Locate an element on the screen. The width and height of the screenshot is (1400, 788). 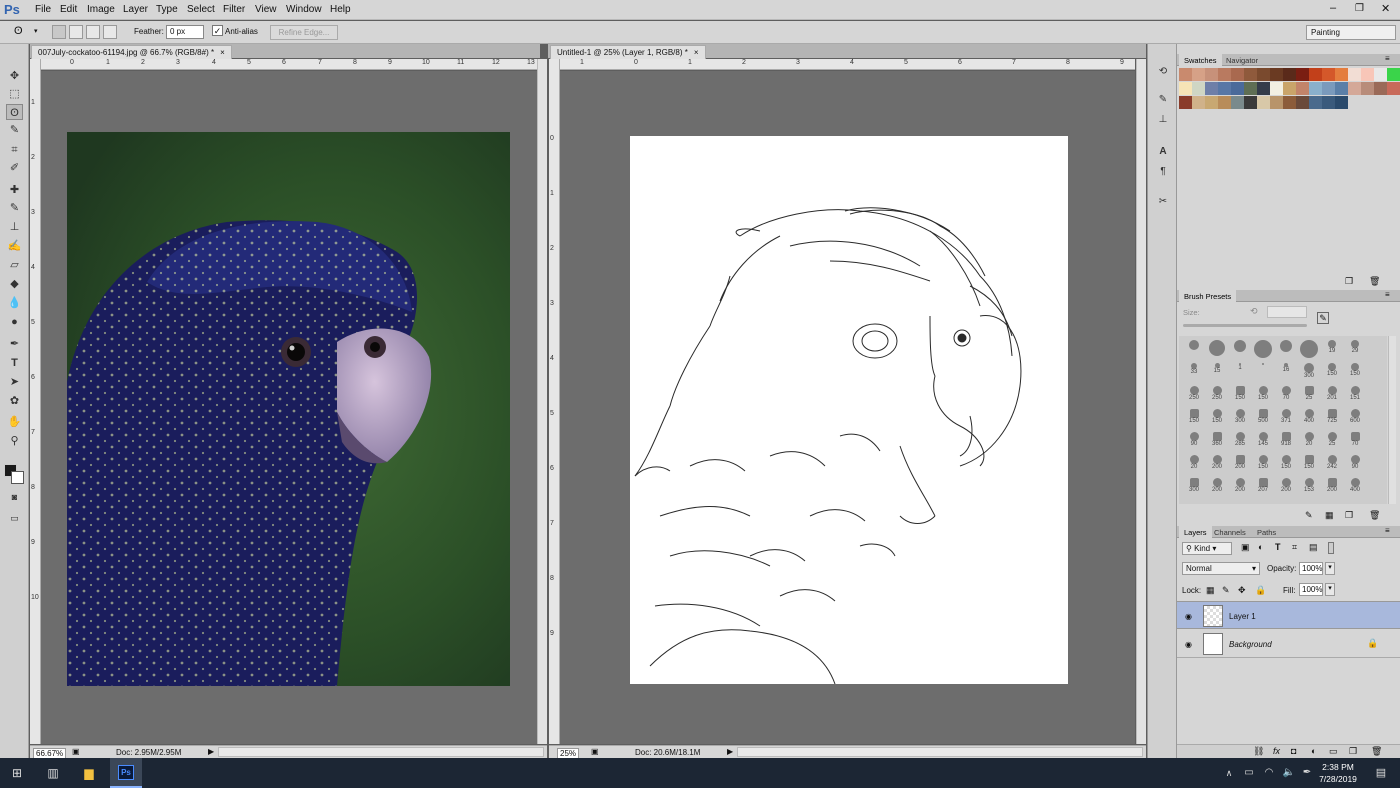
opacity-input: 100% is located at coordinates (1311, 568).